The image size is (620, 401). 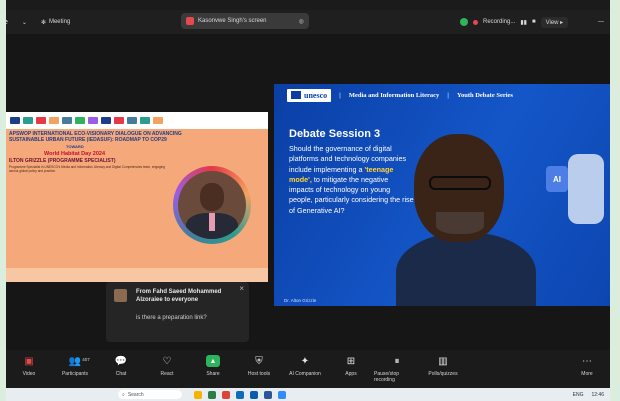 I want to click on toolbar-more-button: ⋯ More, so click(x=587, y=366).